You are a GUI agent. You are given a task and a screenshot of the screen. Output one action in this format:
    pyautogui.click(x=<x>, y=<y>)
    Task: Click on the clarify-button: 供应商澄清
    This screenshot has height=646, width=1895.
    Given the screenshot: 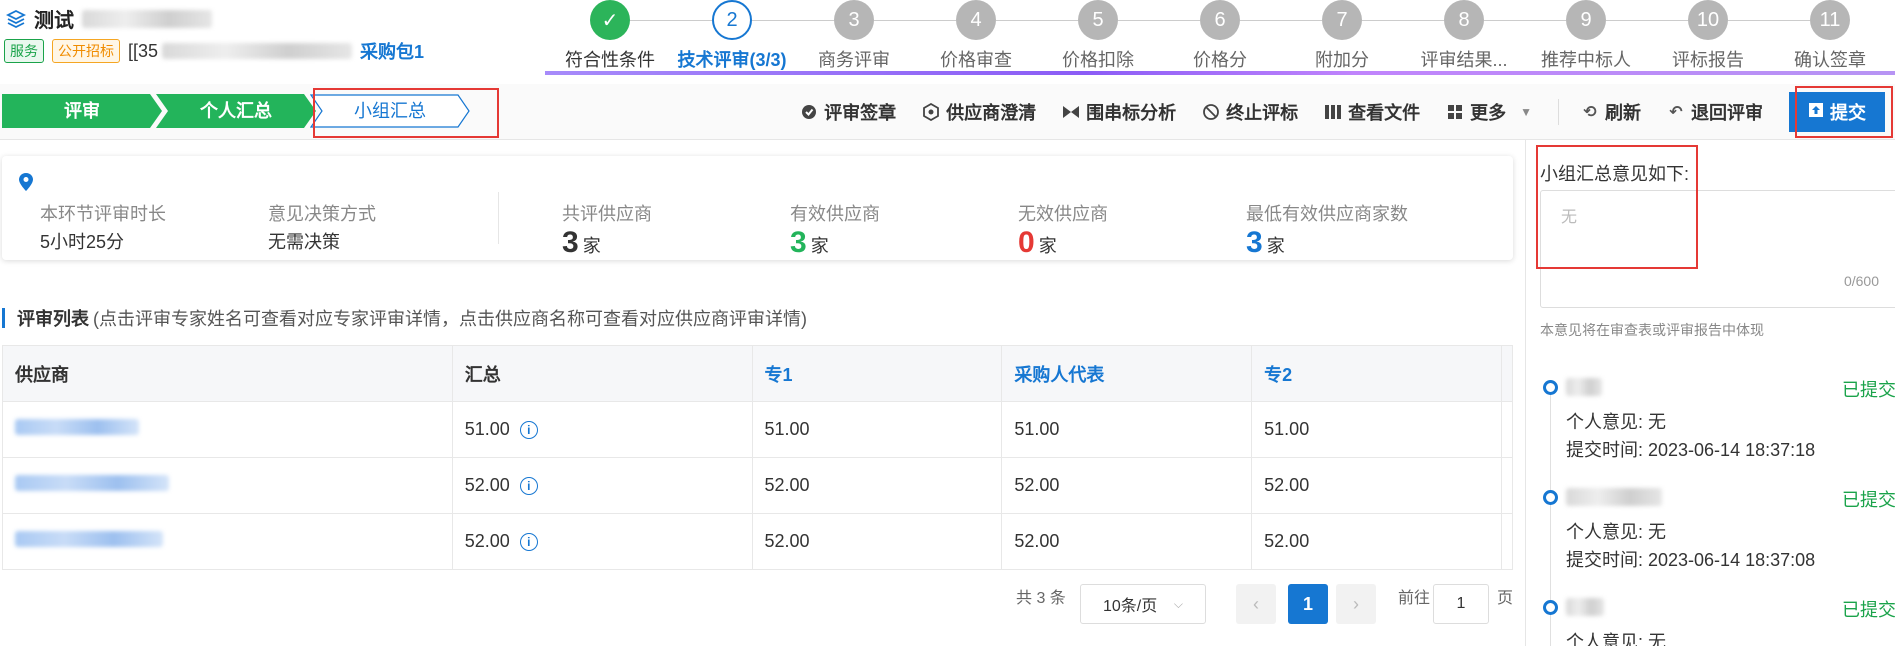 What is the action you would take?
    pyautogui.click(x=979, y=112)
    